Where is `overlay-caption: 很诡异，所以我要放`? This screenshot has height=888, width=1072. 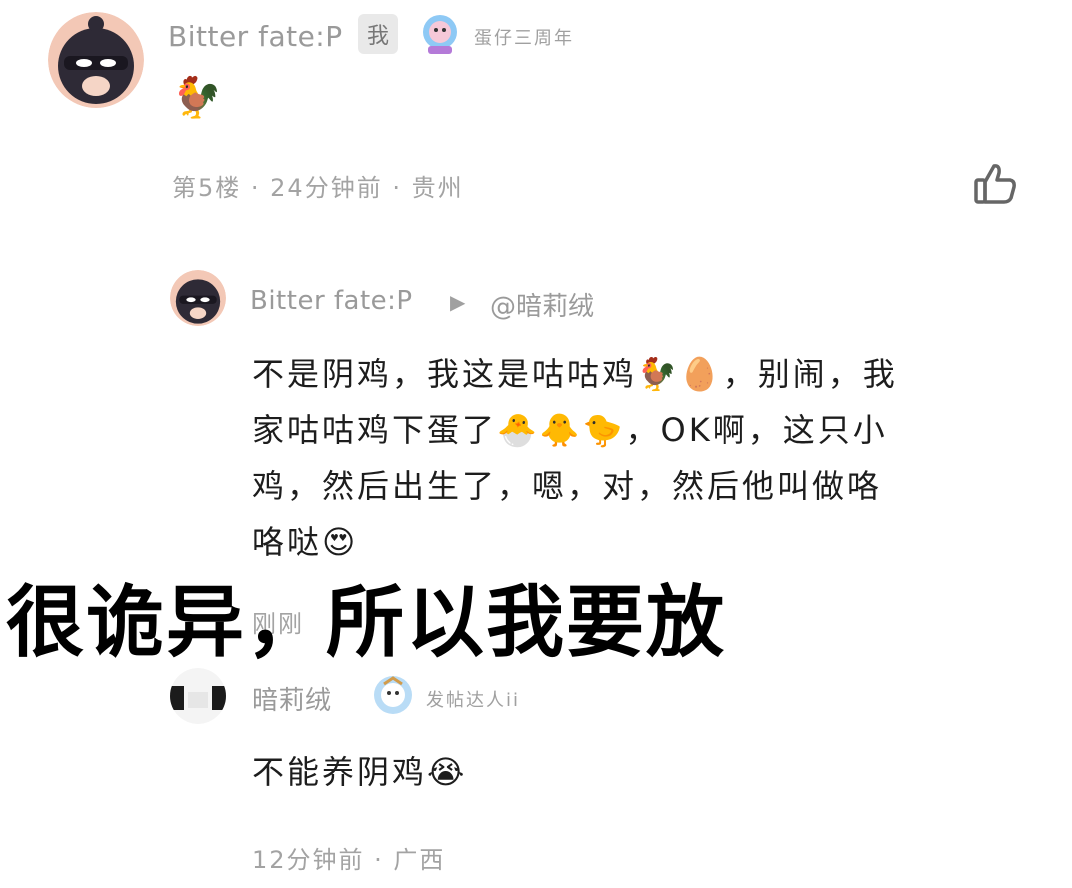
overlay-caption: 很诡异，所以我要放 is located at coordinates (366, 623).